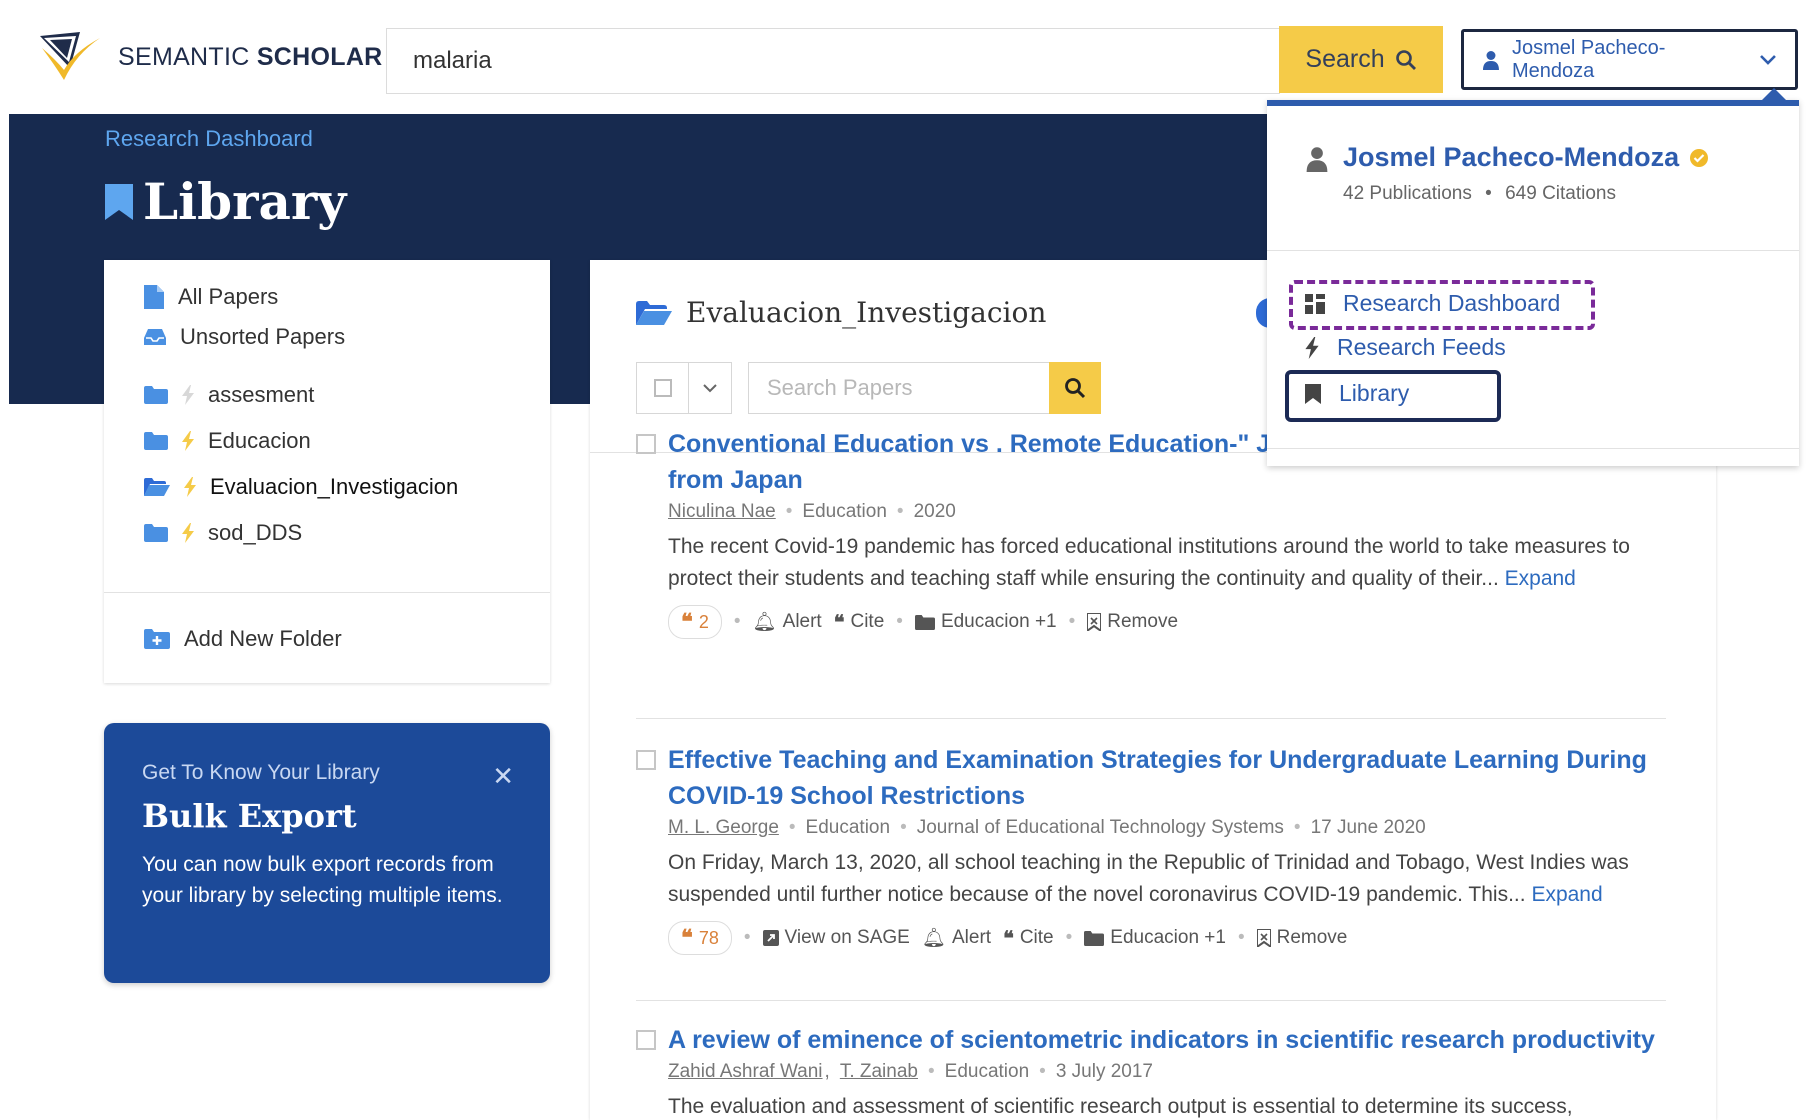 This screenshot has height=1120, width=1810. I want to click on add-folder-label: Add New Folder, so click(263, 638).